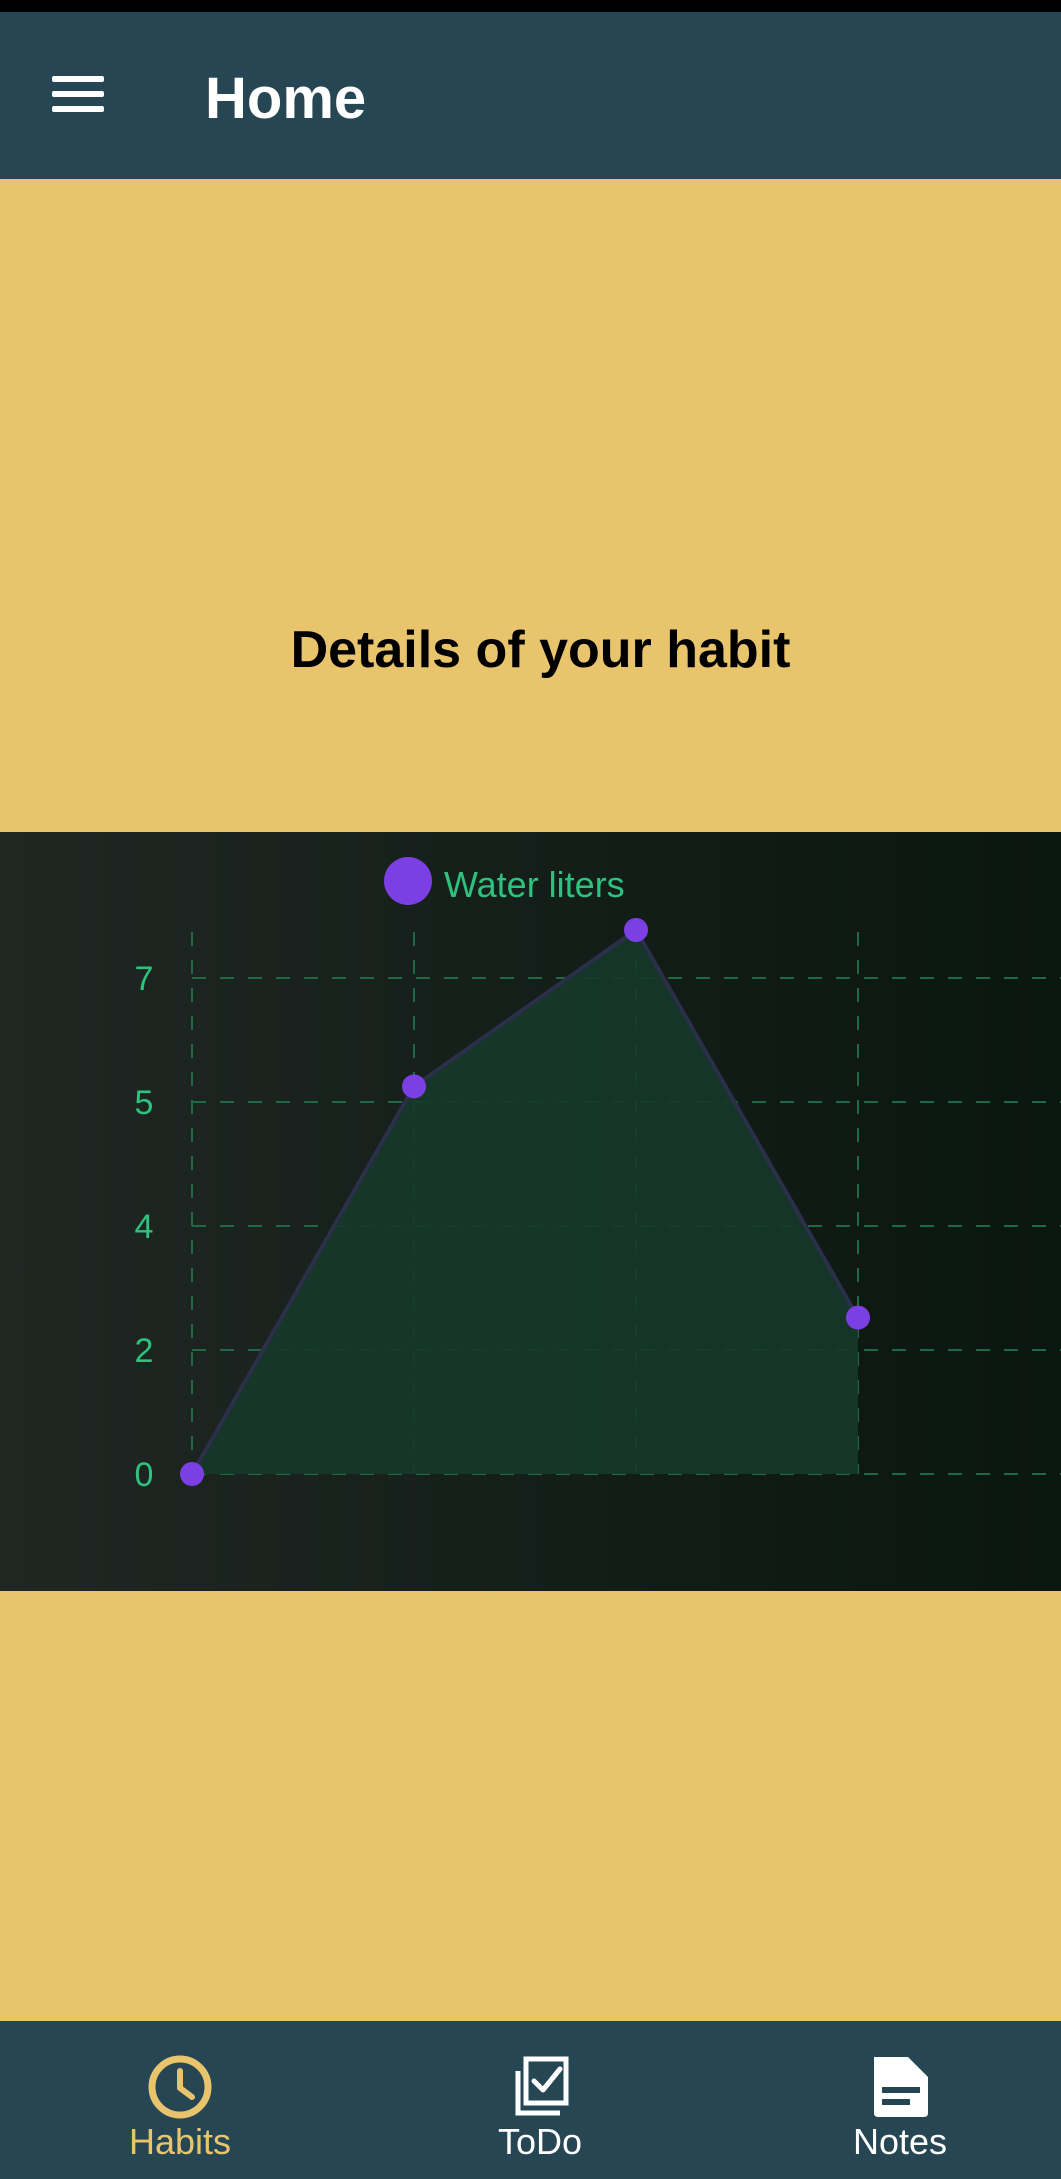  Describe the element at coordinates (901, 2087) in the screenshot. I see `notes-icon` at that location.